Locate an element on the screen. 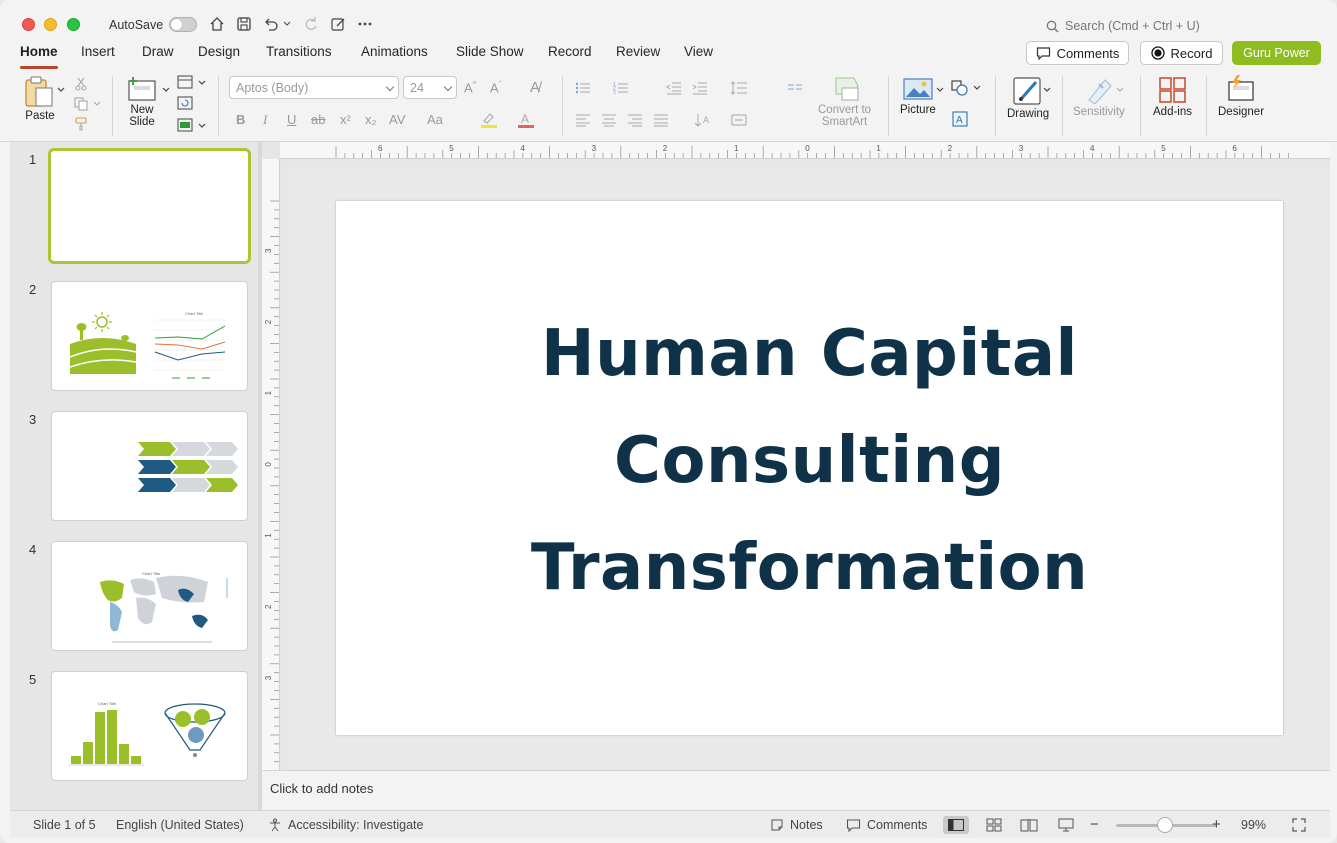  align-right-icon is located at coordinates (635, 120).